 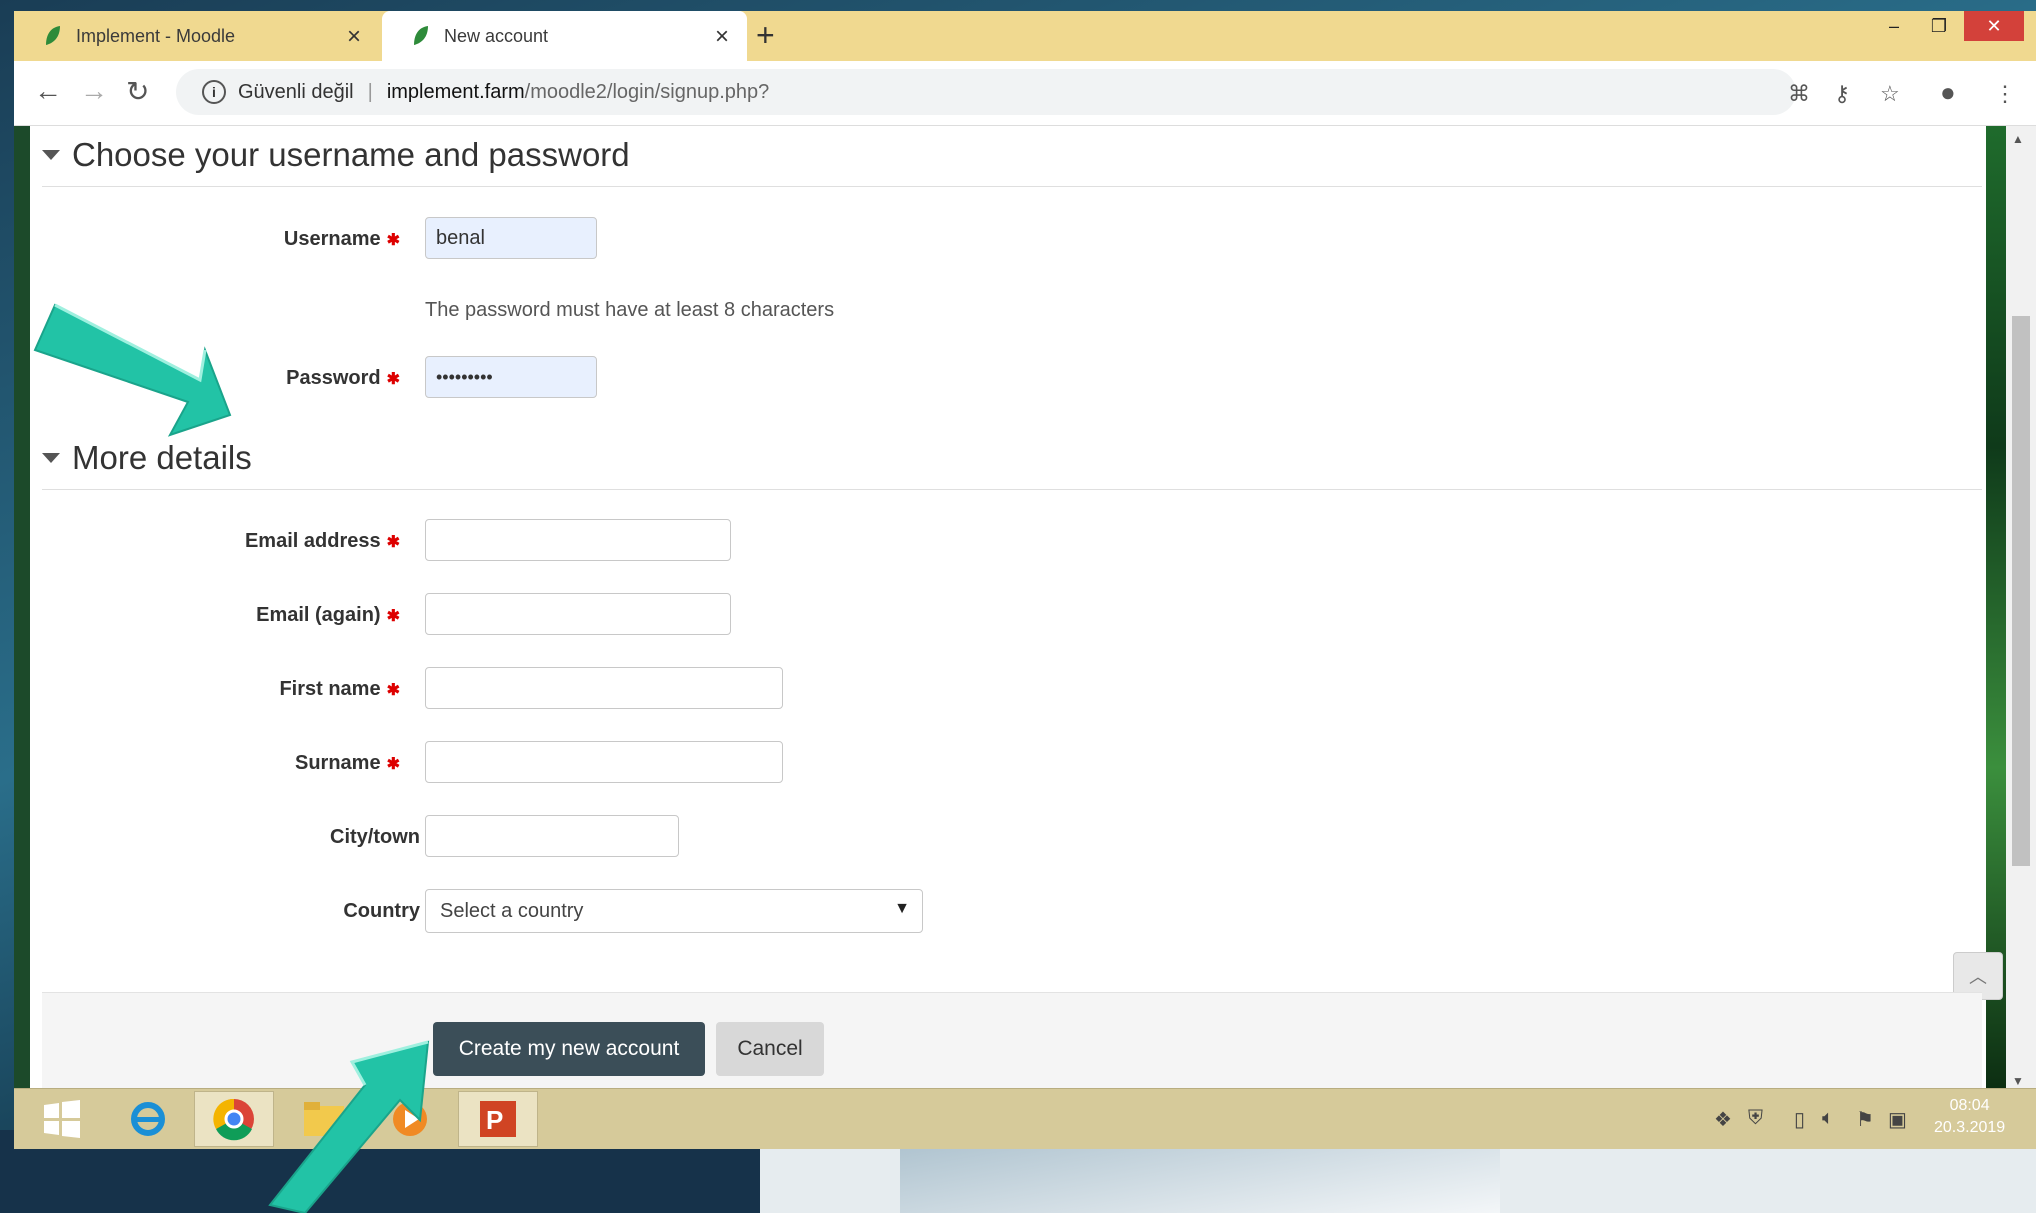 I want to click on clock-date: 20.3.2019, so click(x=1970, y=1127).